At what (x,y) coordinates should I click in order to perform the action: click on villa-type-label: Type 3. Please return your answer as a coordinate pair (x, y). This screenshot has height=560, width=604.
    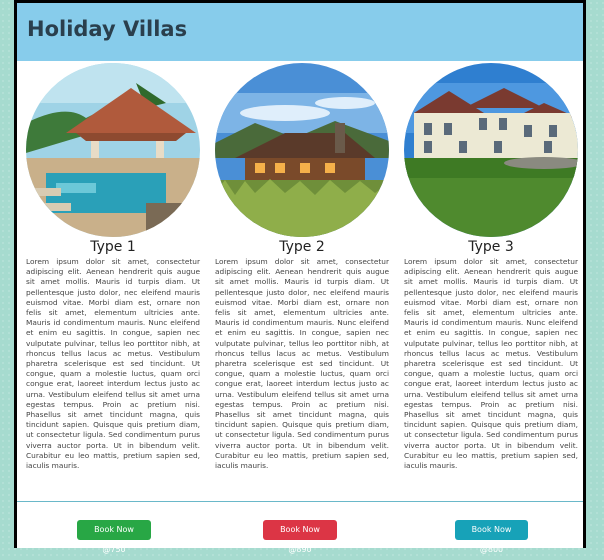
    Looking at the image, I should click on (491, 247).